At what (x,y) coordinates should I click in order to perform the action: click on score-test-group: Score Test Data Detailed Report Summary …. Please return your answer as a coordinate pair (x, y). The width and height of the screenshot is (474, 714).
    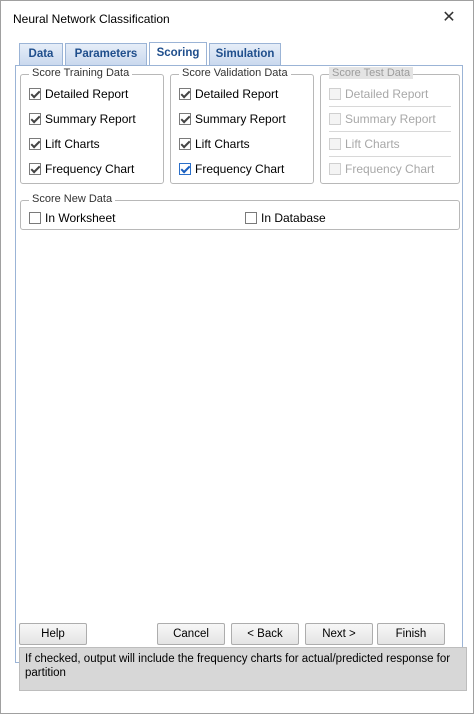
    Looking at the image, I should click on (390, 125).